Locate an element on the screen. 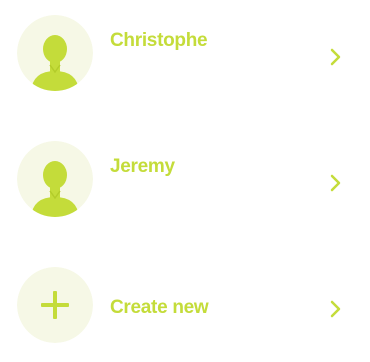 Image resolution: width=370 pixels, height=362 pixels. plus-icon is located at coordinates (55, 305).